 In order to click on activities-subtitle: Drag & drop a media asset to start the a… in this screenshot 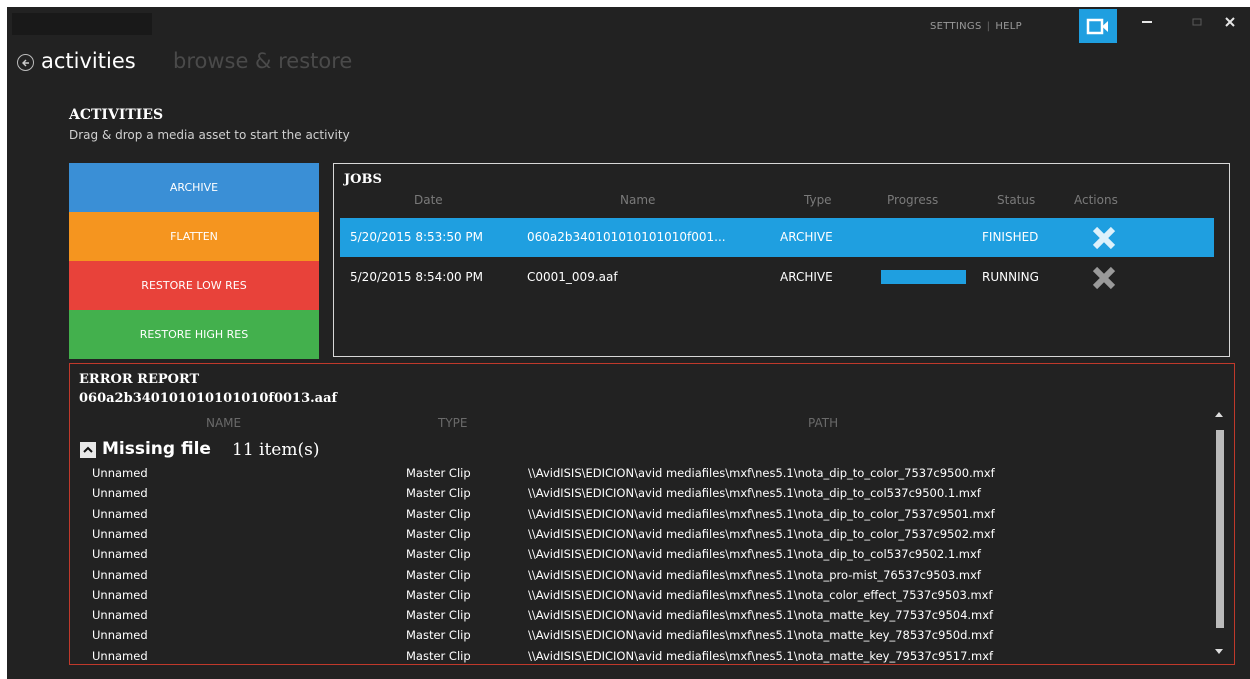, I will do `click(209, 135)`.